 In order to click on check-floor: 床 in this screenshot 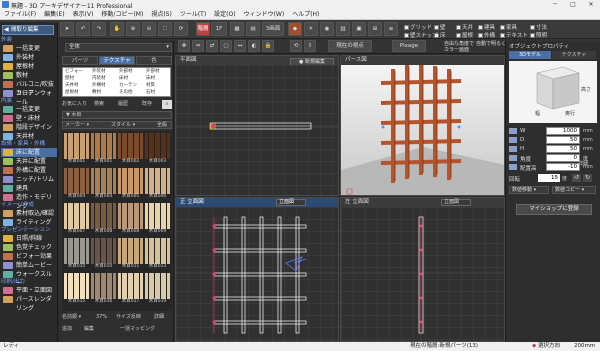, I will do `click(440, 35)`.